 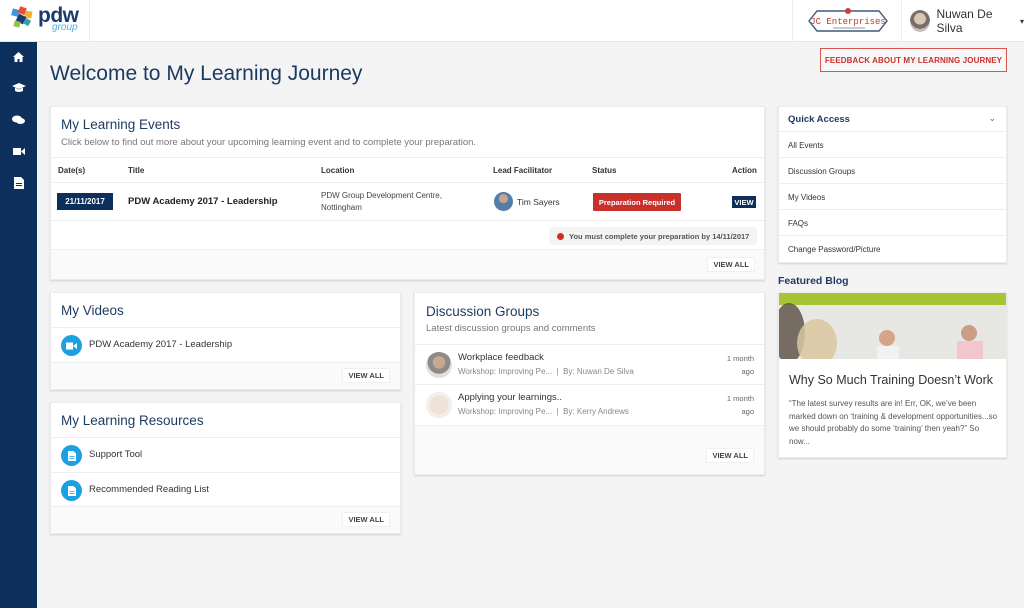 What do you see at coordinates (18, 325) in the screenshot?
I see `sidebar` at bounding box center [18, 325].